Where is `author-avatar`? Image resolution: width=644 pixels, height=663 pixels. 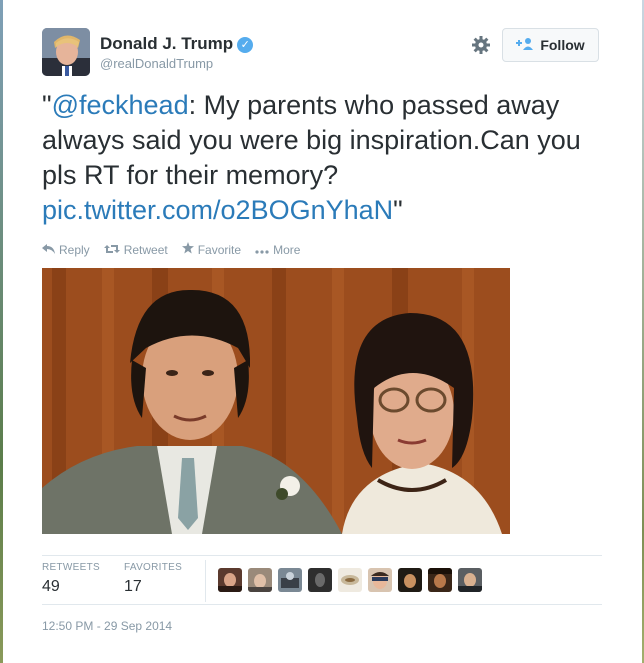 author-avatar is located at coordinates (66, 52).